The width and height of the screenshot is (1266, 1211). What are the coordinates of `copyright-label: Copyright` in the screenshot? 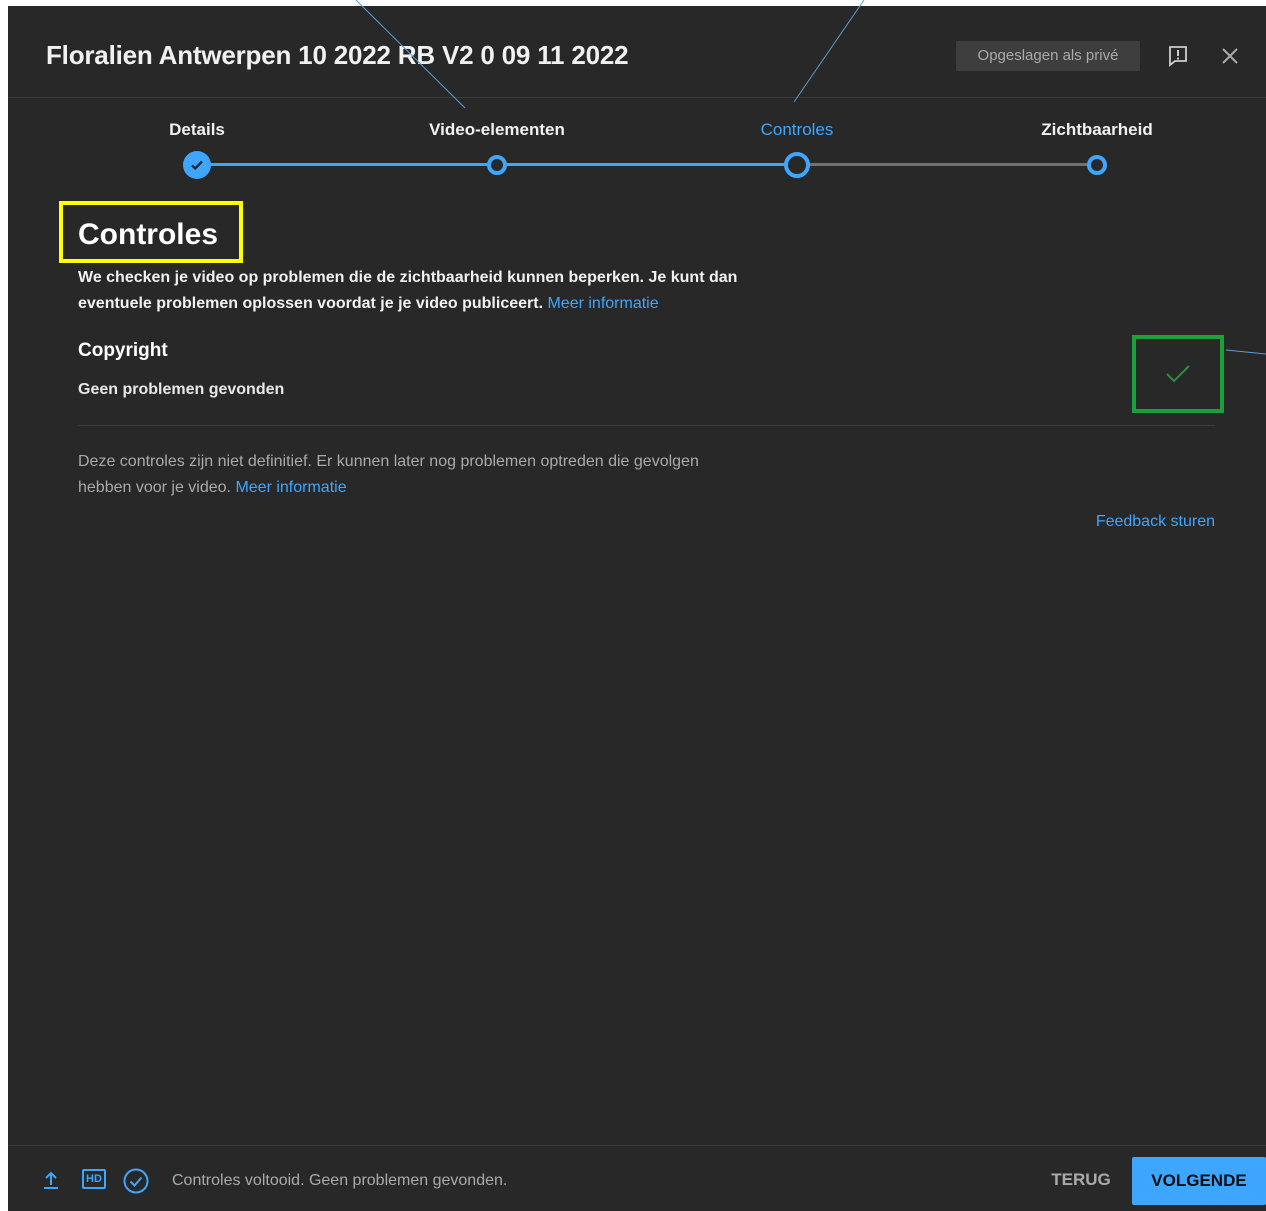 It's located at (123, 350).